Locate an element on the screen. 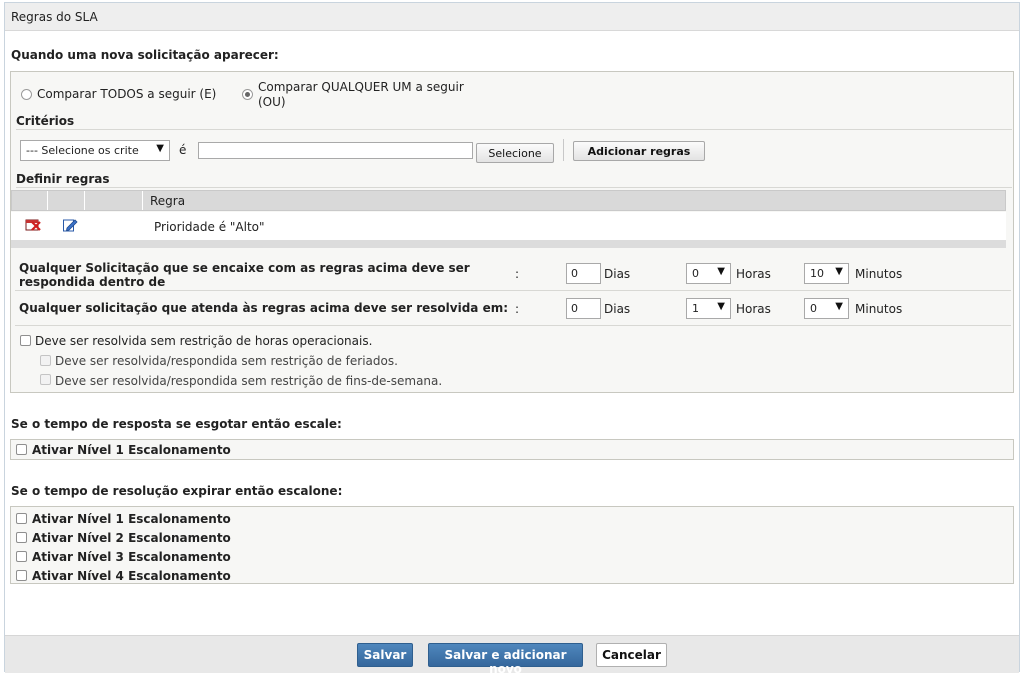 This screenshot has height=676, width=1031. form-footer: Salvar Salvar e adicionar novo Cancelar is located at coordinates (512, 655).